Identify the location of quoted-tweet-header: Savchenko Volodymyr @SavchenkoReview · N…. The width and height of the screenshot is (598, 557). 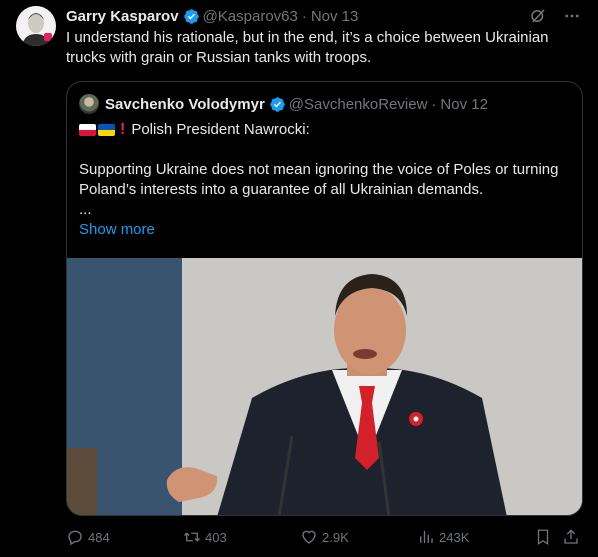
(283, 104).